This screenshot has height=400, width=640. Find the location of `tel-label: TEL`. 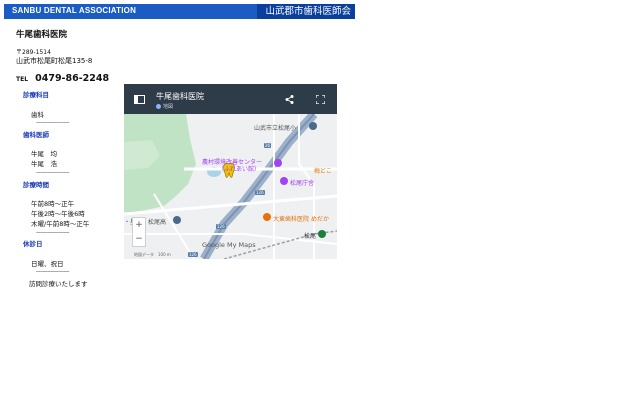

tel-label: TEL is located at coordinates (22, 79).